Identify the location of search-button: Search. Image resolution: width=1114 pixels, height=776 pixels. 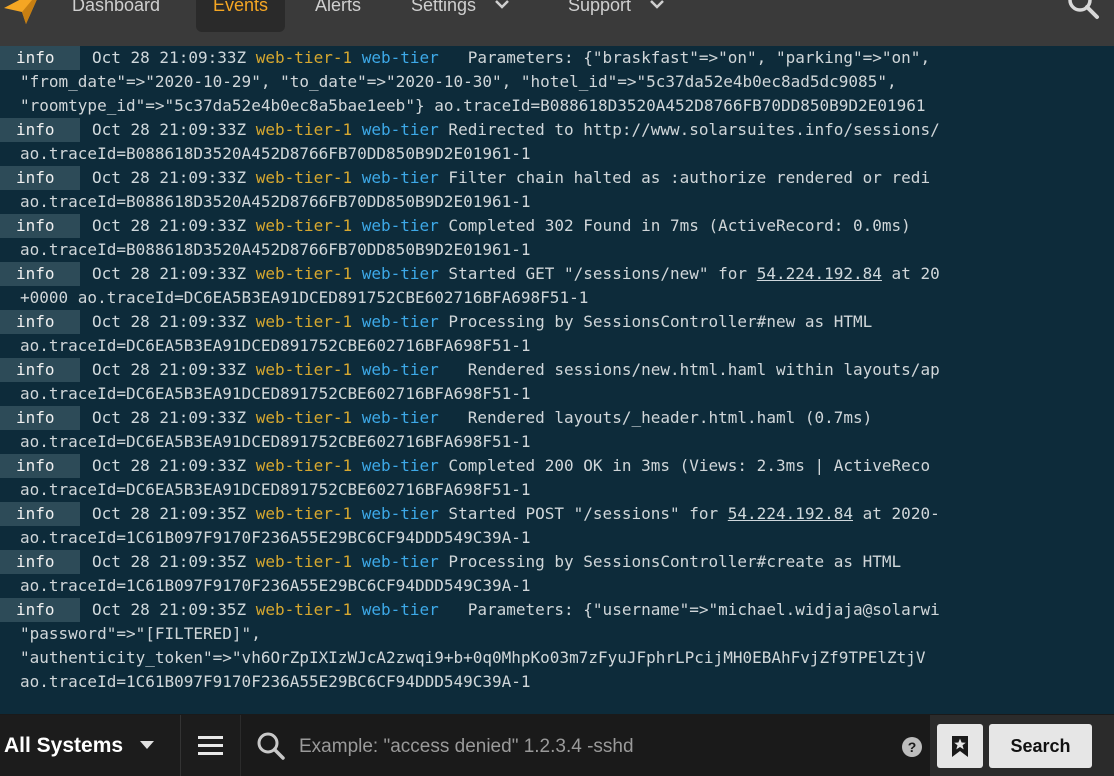
(1040, 746).